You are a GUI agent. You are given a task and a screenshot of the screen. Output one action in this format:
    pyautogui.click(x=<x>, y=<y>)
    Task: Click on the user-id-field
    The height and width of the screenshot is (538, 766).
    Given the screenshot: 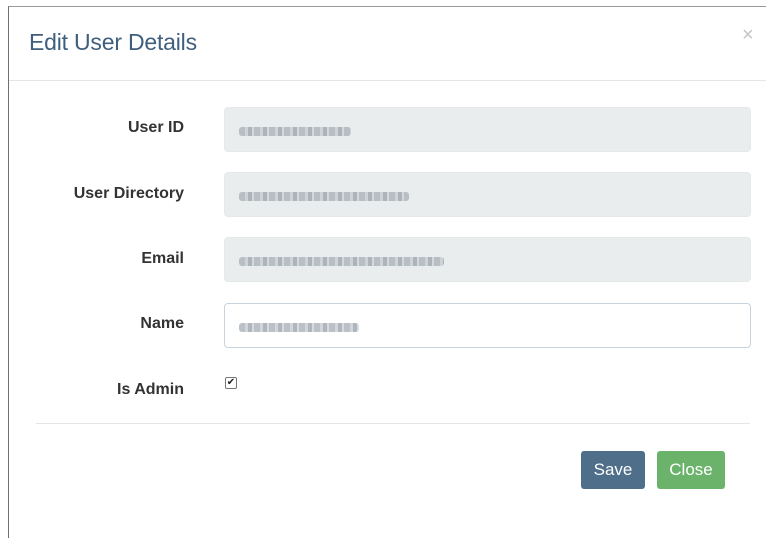 What is the action you would take?
    pyautogui.click(x=487, y=129)
    